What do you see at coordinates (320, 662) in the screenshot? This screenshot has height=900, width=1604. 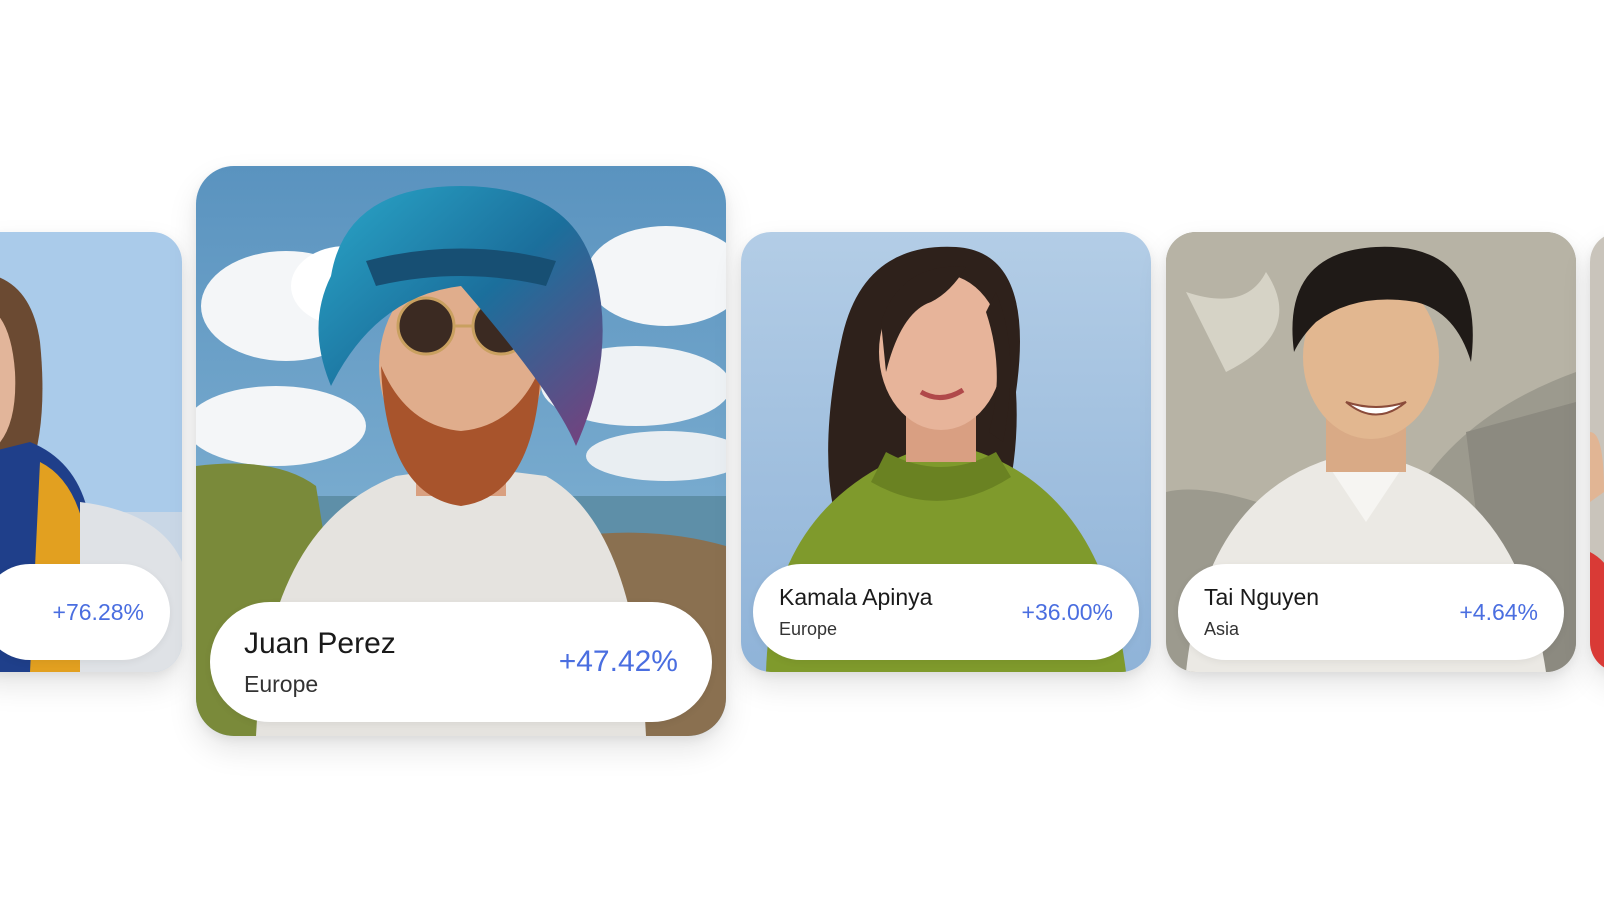 I see `profile-info: Juan Perez Europe` at bounding box center [320, 662].